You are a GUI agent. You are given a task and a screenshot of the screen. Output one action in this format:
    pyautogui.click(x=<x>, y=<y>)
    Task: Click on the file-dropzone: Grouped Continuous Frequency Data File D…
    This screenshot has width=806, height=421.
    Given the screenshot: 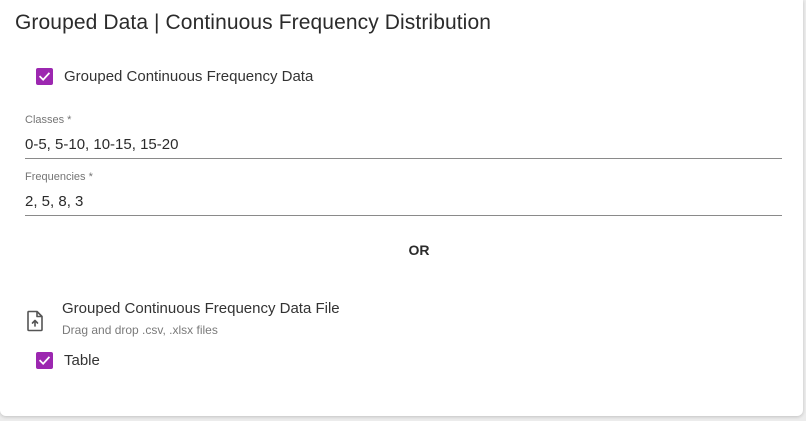 What is the action you would take?
    pyautogui.click(x=222, y=318)
    